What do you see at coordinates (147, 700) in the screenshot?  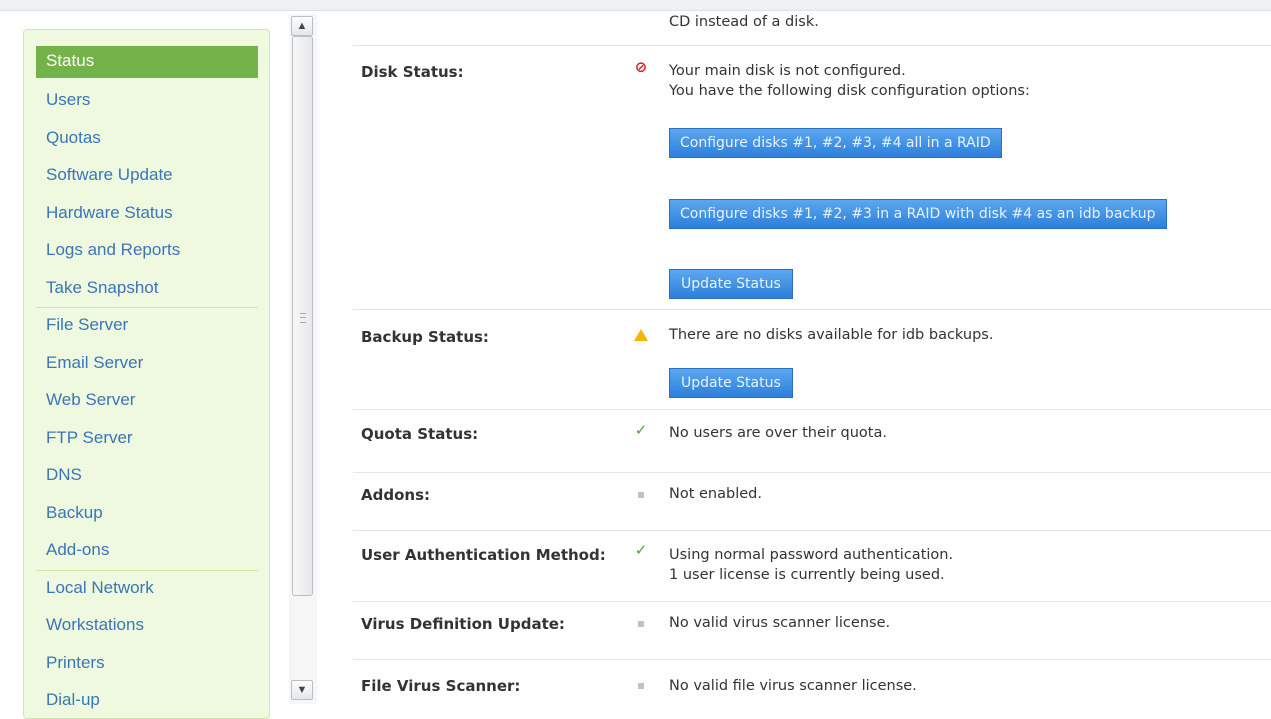 I see `sidebar-item-dial-up: Dial-up` at bounding box center [147, 700].